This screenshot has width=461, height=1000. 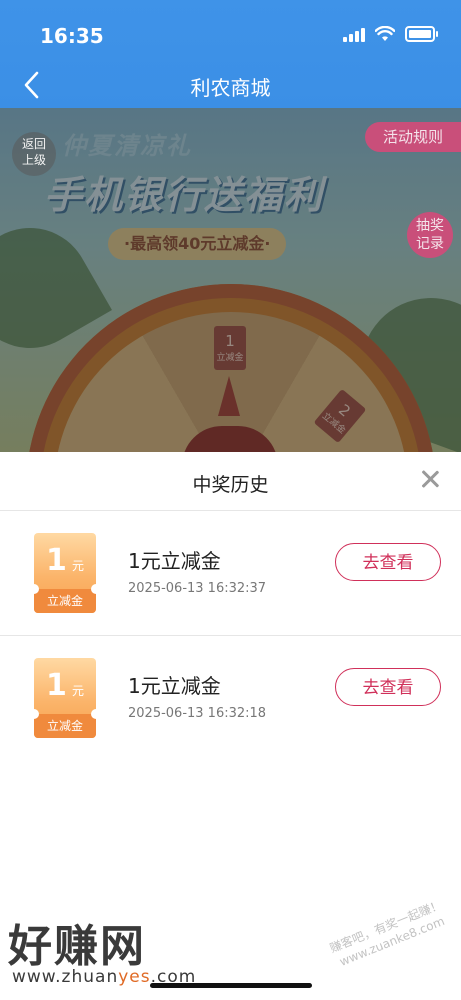 I want to click on back-upper-label-2: 上级, so click(x=33, y=160).